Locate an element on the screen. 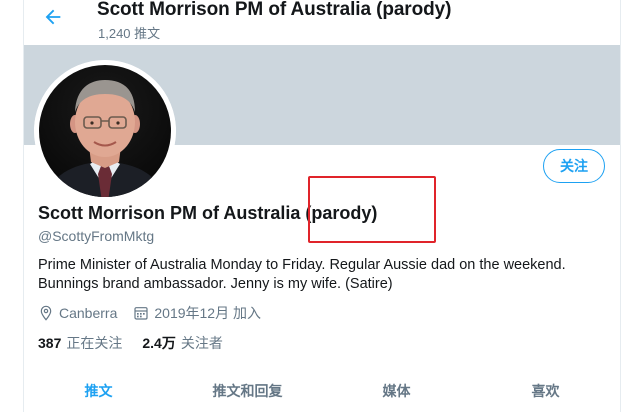 The image size is (643, 412). calendar-icon is located at coordinates (141, 313).